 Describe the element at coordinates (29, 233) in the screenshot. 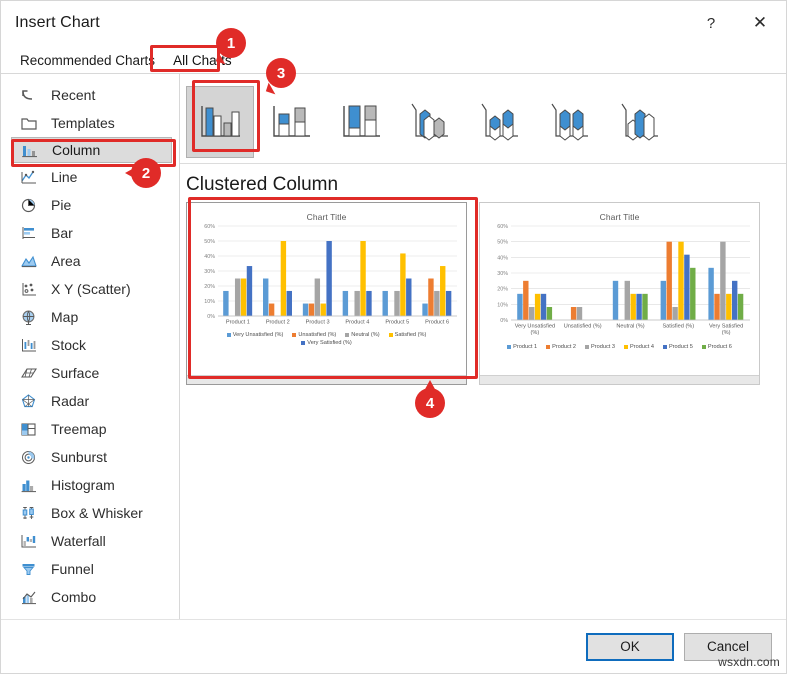

I see `bar-chart-icon` at that location.